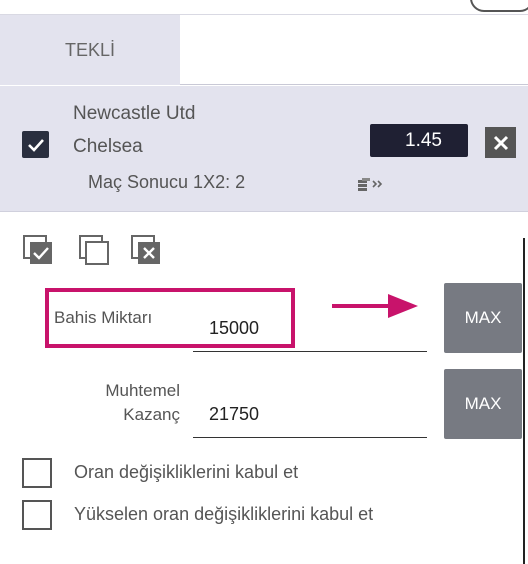 The width and height of the screenshot is (528, 564). Describe the element at coordinates (37, 473) in the screenshot. I see `accept-odds-change-checkbox` at that location.